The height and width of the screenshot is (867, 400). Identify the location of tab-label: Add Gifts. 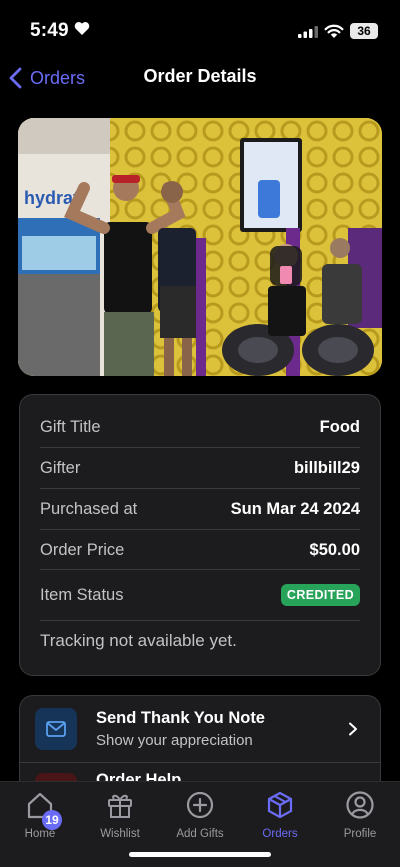
(200, 834).